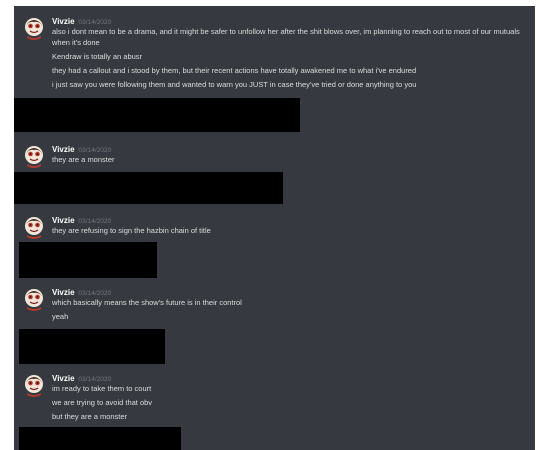 This screenshot has width=540, height=450. I want to click on message-text: Kendraw is totally an abusr, so click(97, 56).